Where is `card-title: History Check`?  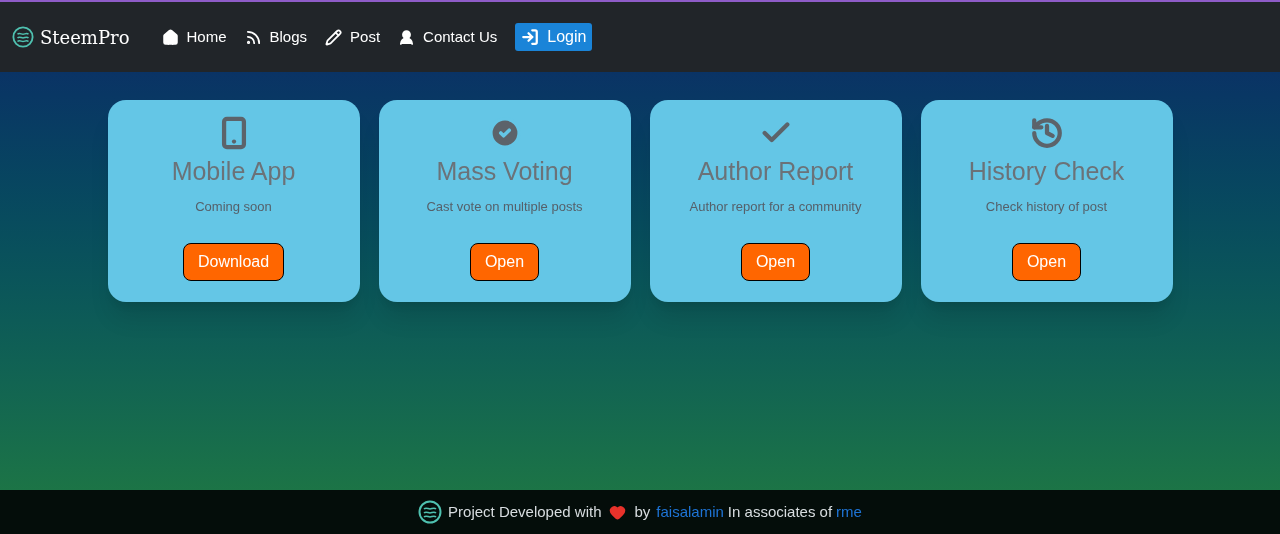
card-title: History Check is located at coordinates (1046, 171).